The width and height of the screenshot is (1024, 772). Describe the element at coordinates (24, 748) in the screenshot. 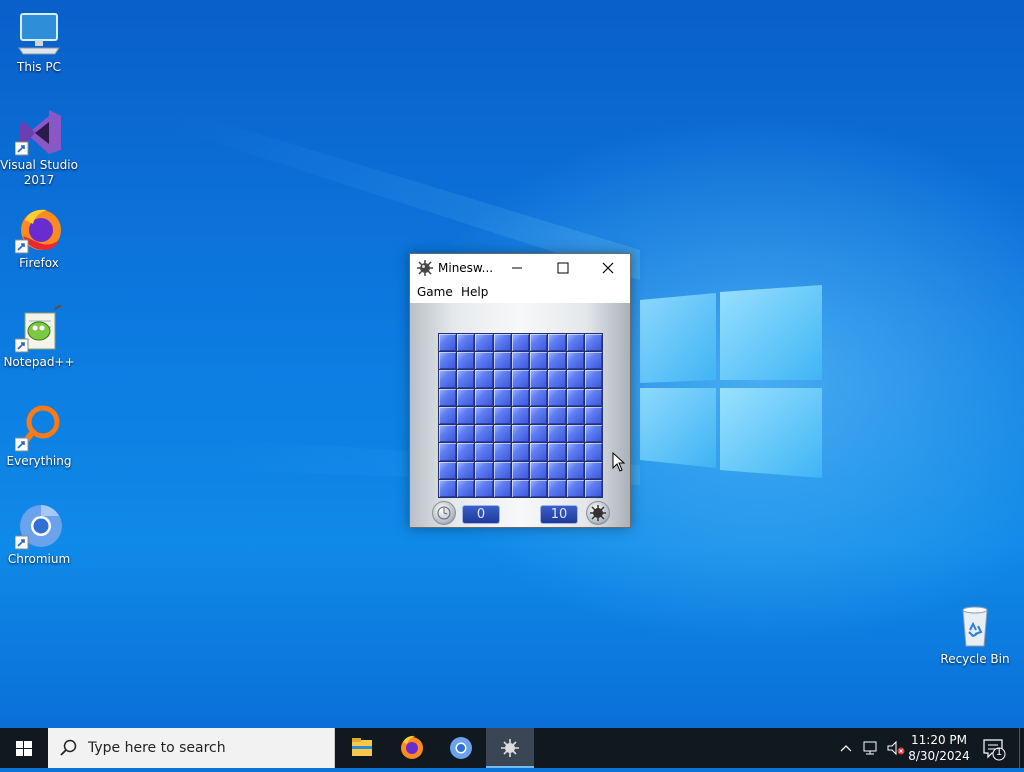

I see `start-button` at that location.